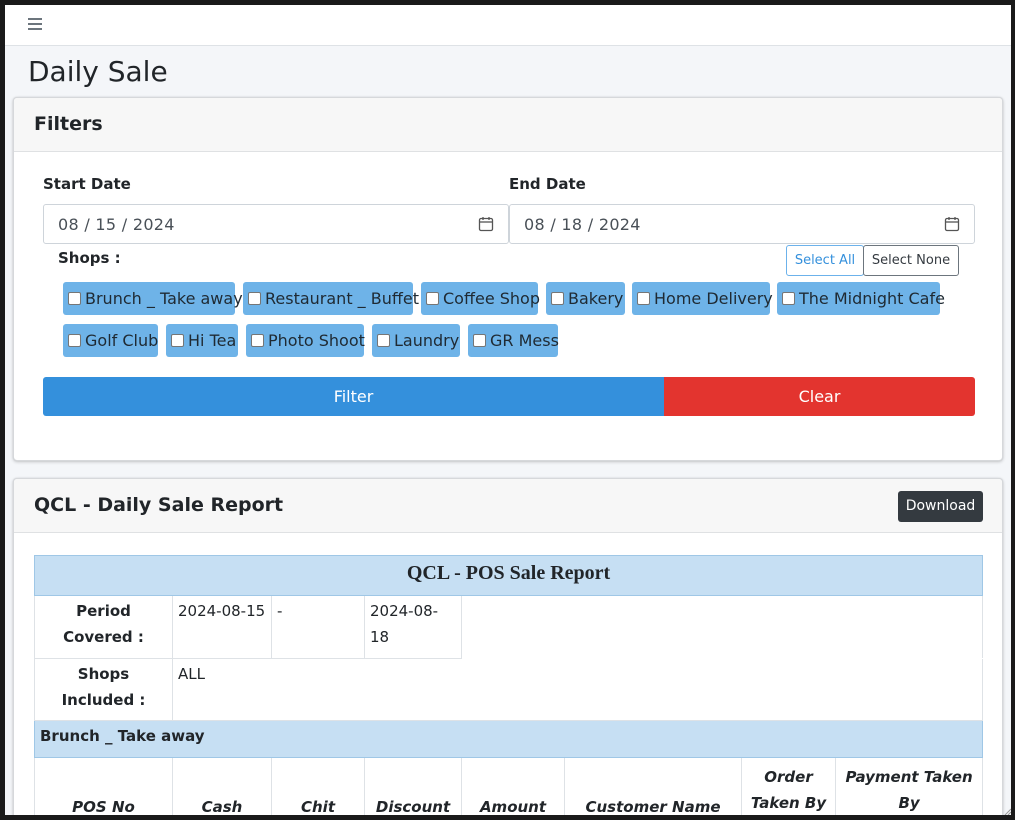  What do you see at coordinates (103, 627) in the screenshot?
I see `period-label: Period Covered :` at bounding box center [103, 627].